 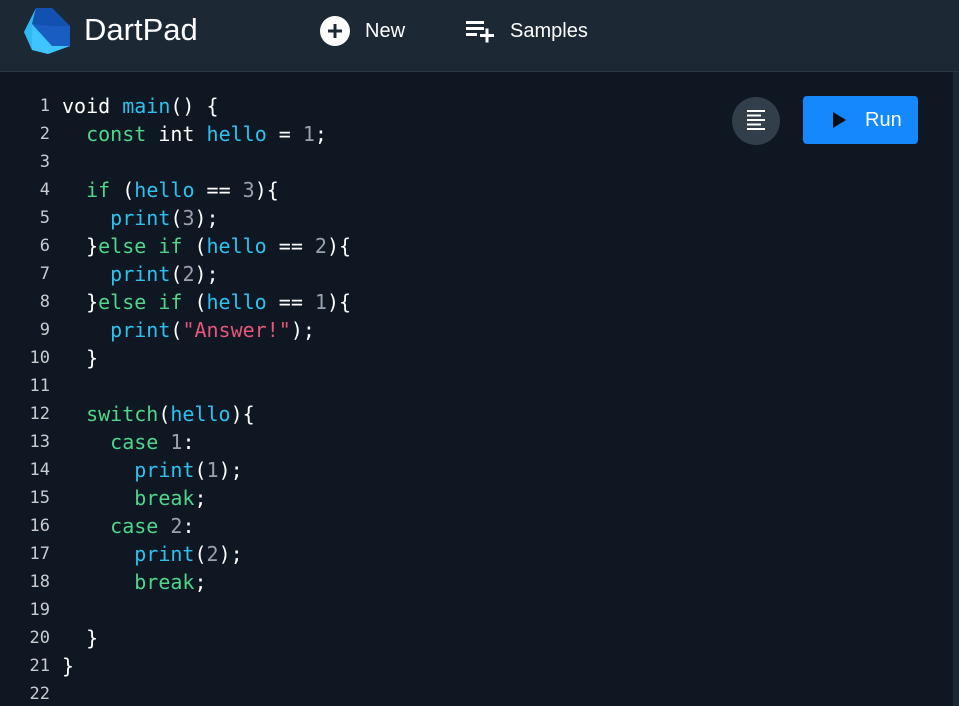 I want to click on app-header: DartPad New Samples, so click(x=479, y=36).